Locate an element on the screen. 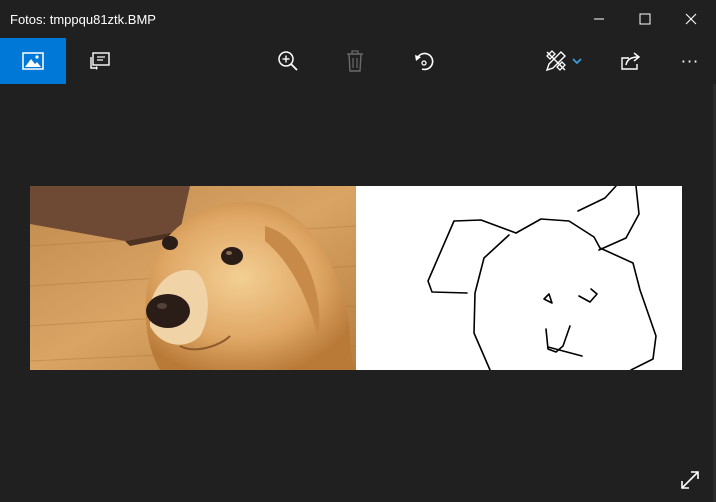 The image size is (716, 502). share-button is located at coordinates (631, 61).